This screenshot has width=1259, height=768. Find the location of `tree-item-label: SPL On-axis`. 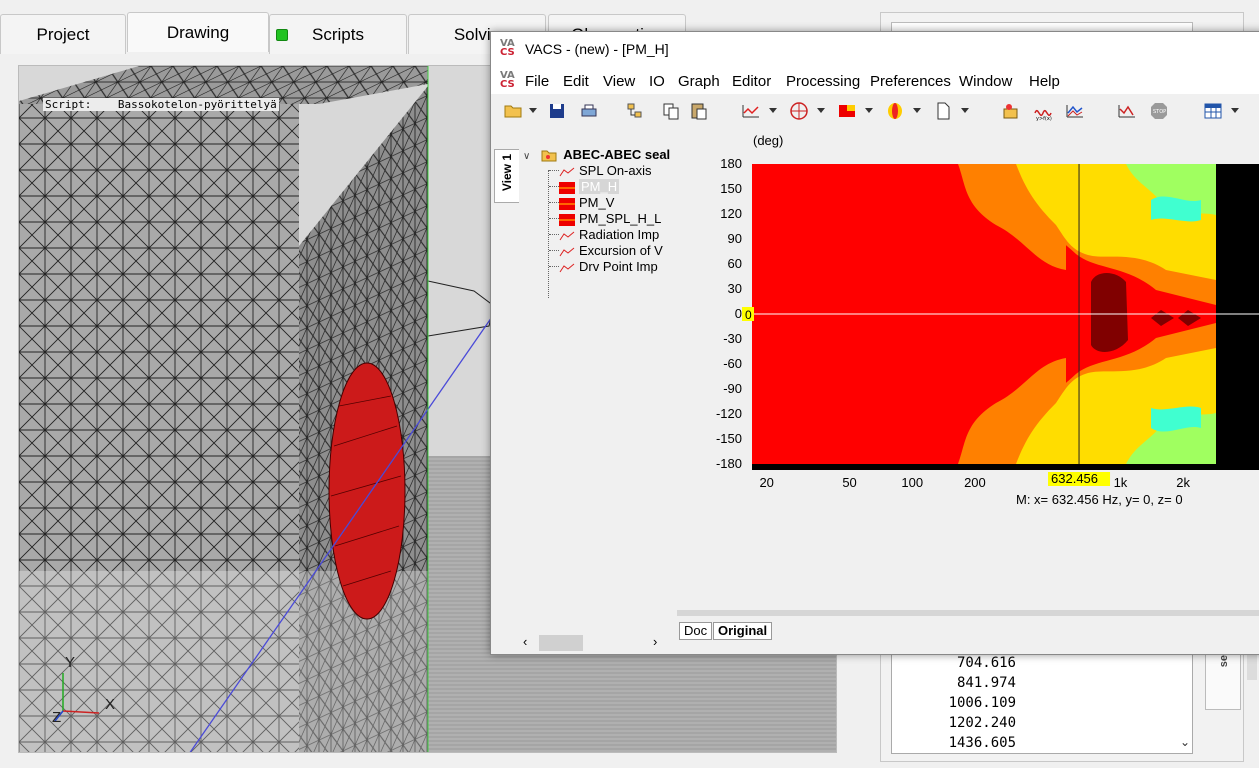

tree-item-label: SPL On-axis is located at coordinates (615, 170).